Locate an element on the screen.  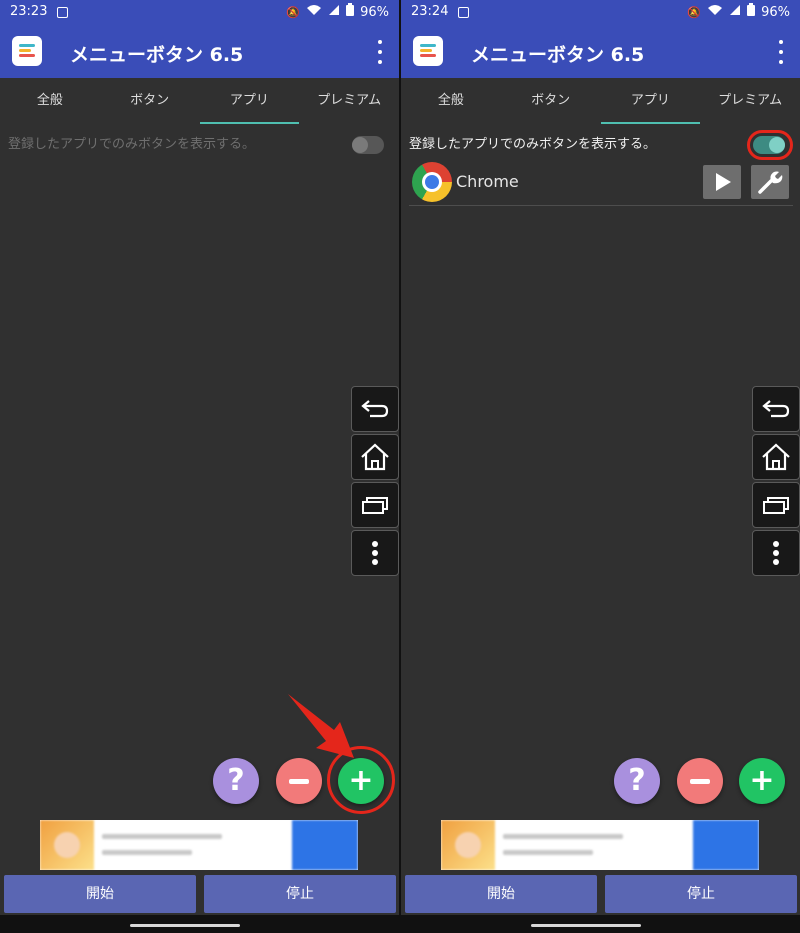
app-name: Chrome is located at coordinates (487, 181).